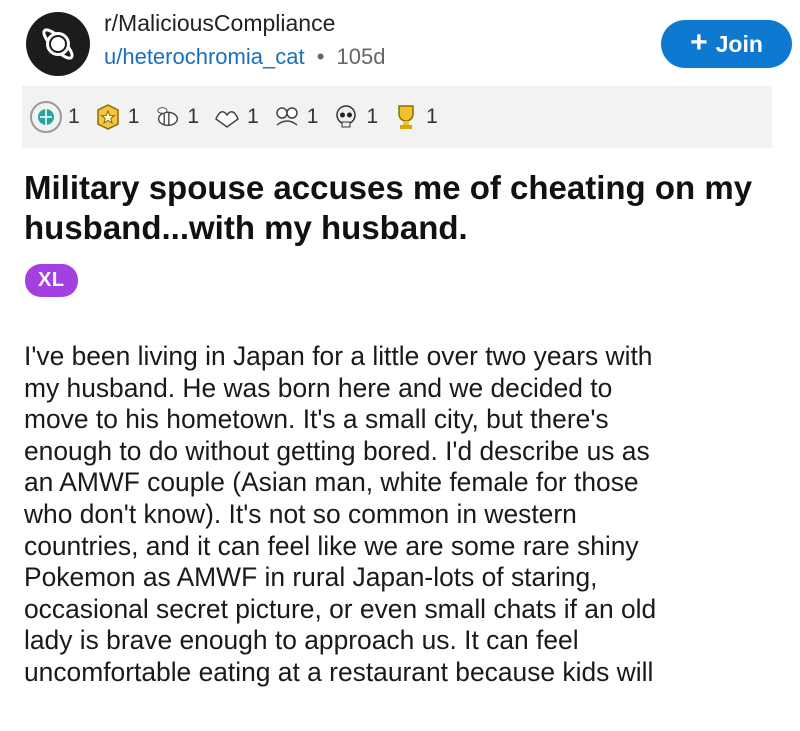 This screenshot has width=800, height=731. Describe the element at coordinates (227, 117) in the screenshot. I see `heart-hands-award-icon` at that location.